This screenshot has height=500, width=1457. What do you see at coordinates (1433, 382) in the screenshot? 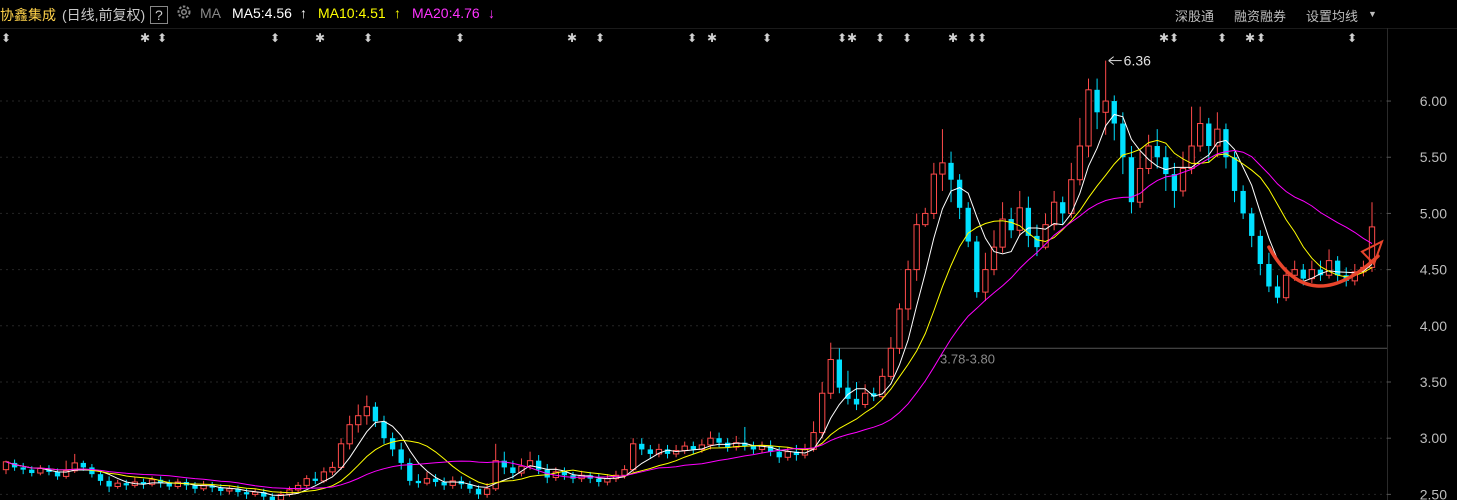
I see `y-tick-label: 3.50` at bounding box center [1433, 382].